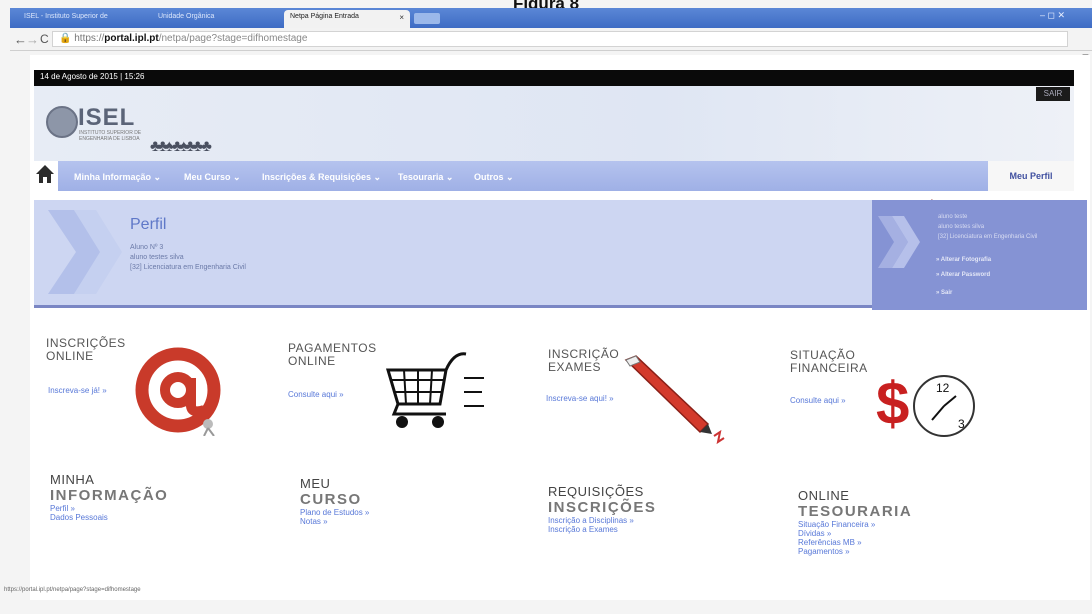 The height and width of the screenshot is (614, 1092). What do you see at coordinates (401, 17) in the screenshot?
I see `close-tab-icon: ×` at bounding box center [401, 17].